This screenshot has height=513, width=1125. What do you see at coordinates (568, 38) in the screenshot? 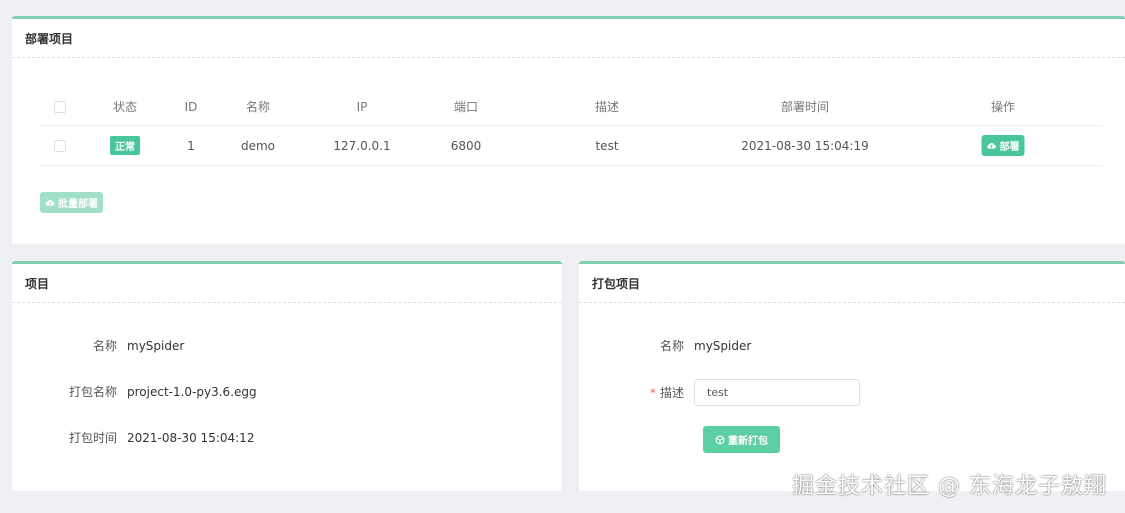
I see `panel-title: 部署项目` at bounding box center [568, 38].